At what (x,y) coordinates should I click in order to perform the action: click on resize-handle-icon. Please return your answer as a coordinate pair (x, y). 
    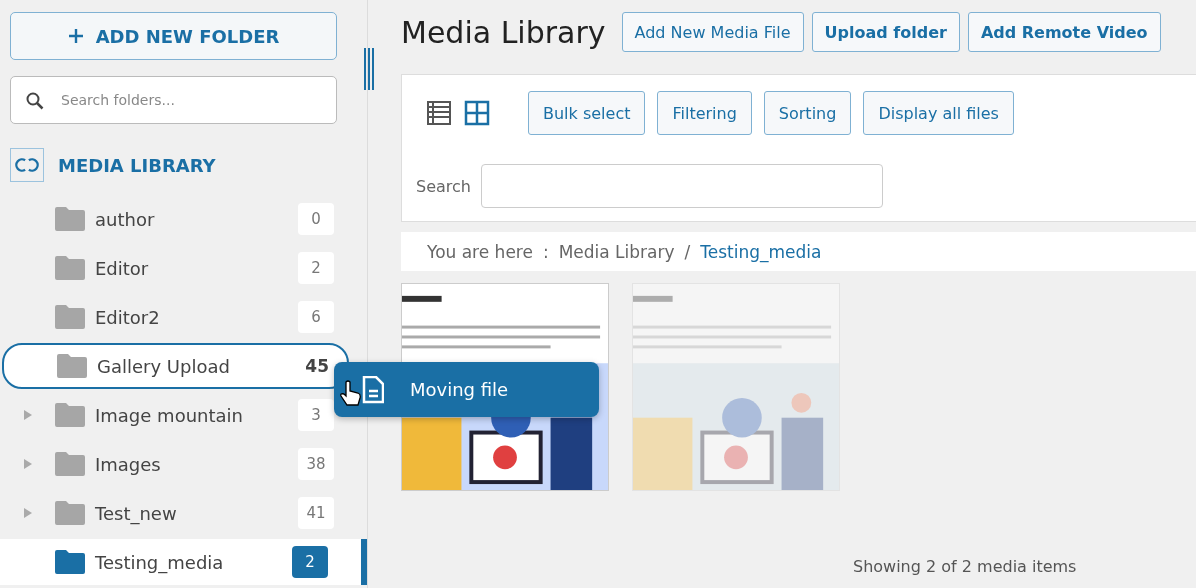
    Looking at the image, I should click on (369, 69).